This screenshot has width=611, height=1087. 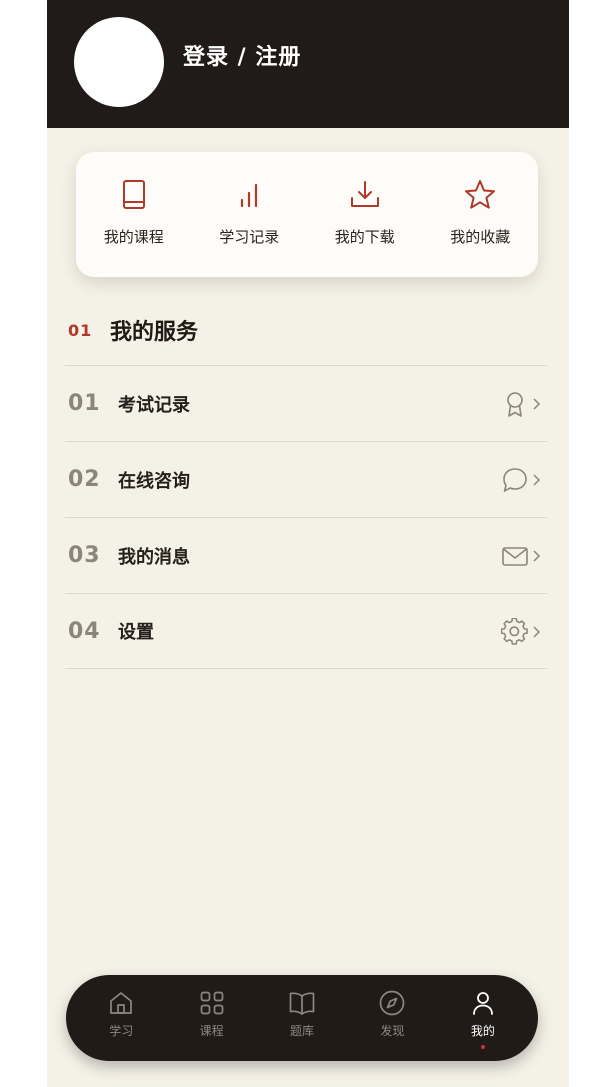 I want to click on download-icon, so click(x=364, y=194).